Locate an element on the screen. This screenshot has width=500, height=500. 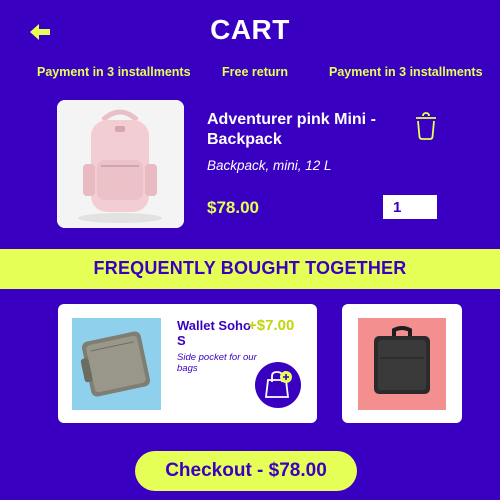
pink-backpack-image is located at coordinates (120, 164).